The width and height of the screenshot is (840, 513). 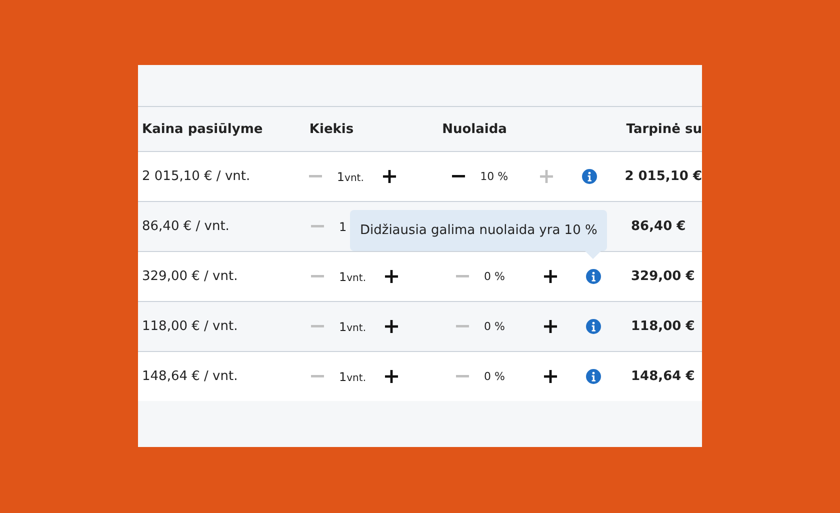 What do you see at coordinates (185, 226) in the screenshot?
I see `price-cell-text: 86,40 € / vnt.` at bounding box center [185, 226].